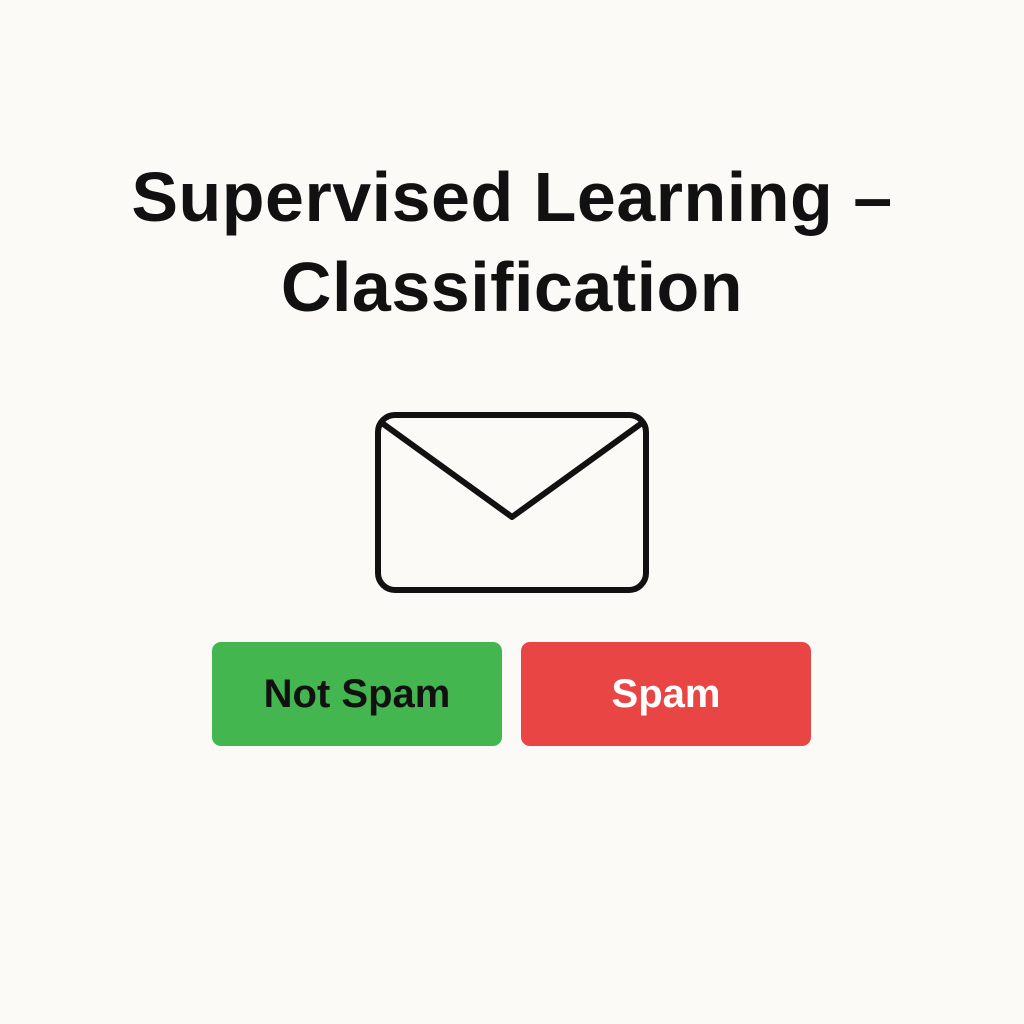  What do you see at coordinates (357, 694) in the screenshot?
I see `not-spam-button: Not Spam` at bounding box center [357, 694].